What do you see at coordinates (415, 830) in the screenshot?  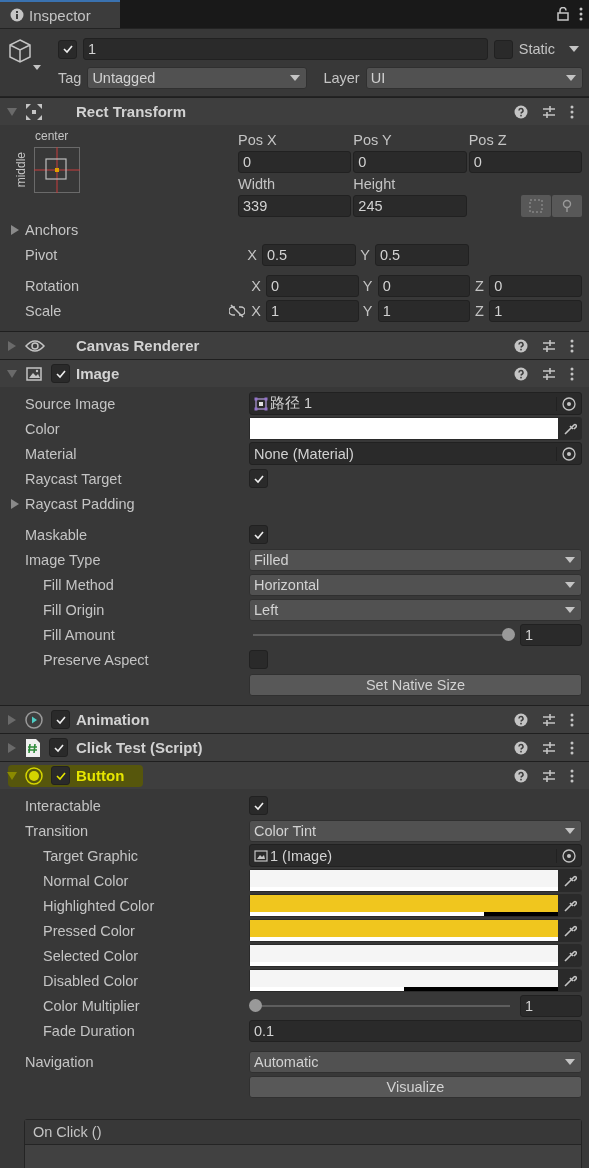 I see `dropdown: Color Tint` at bounding box center [415, 830].